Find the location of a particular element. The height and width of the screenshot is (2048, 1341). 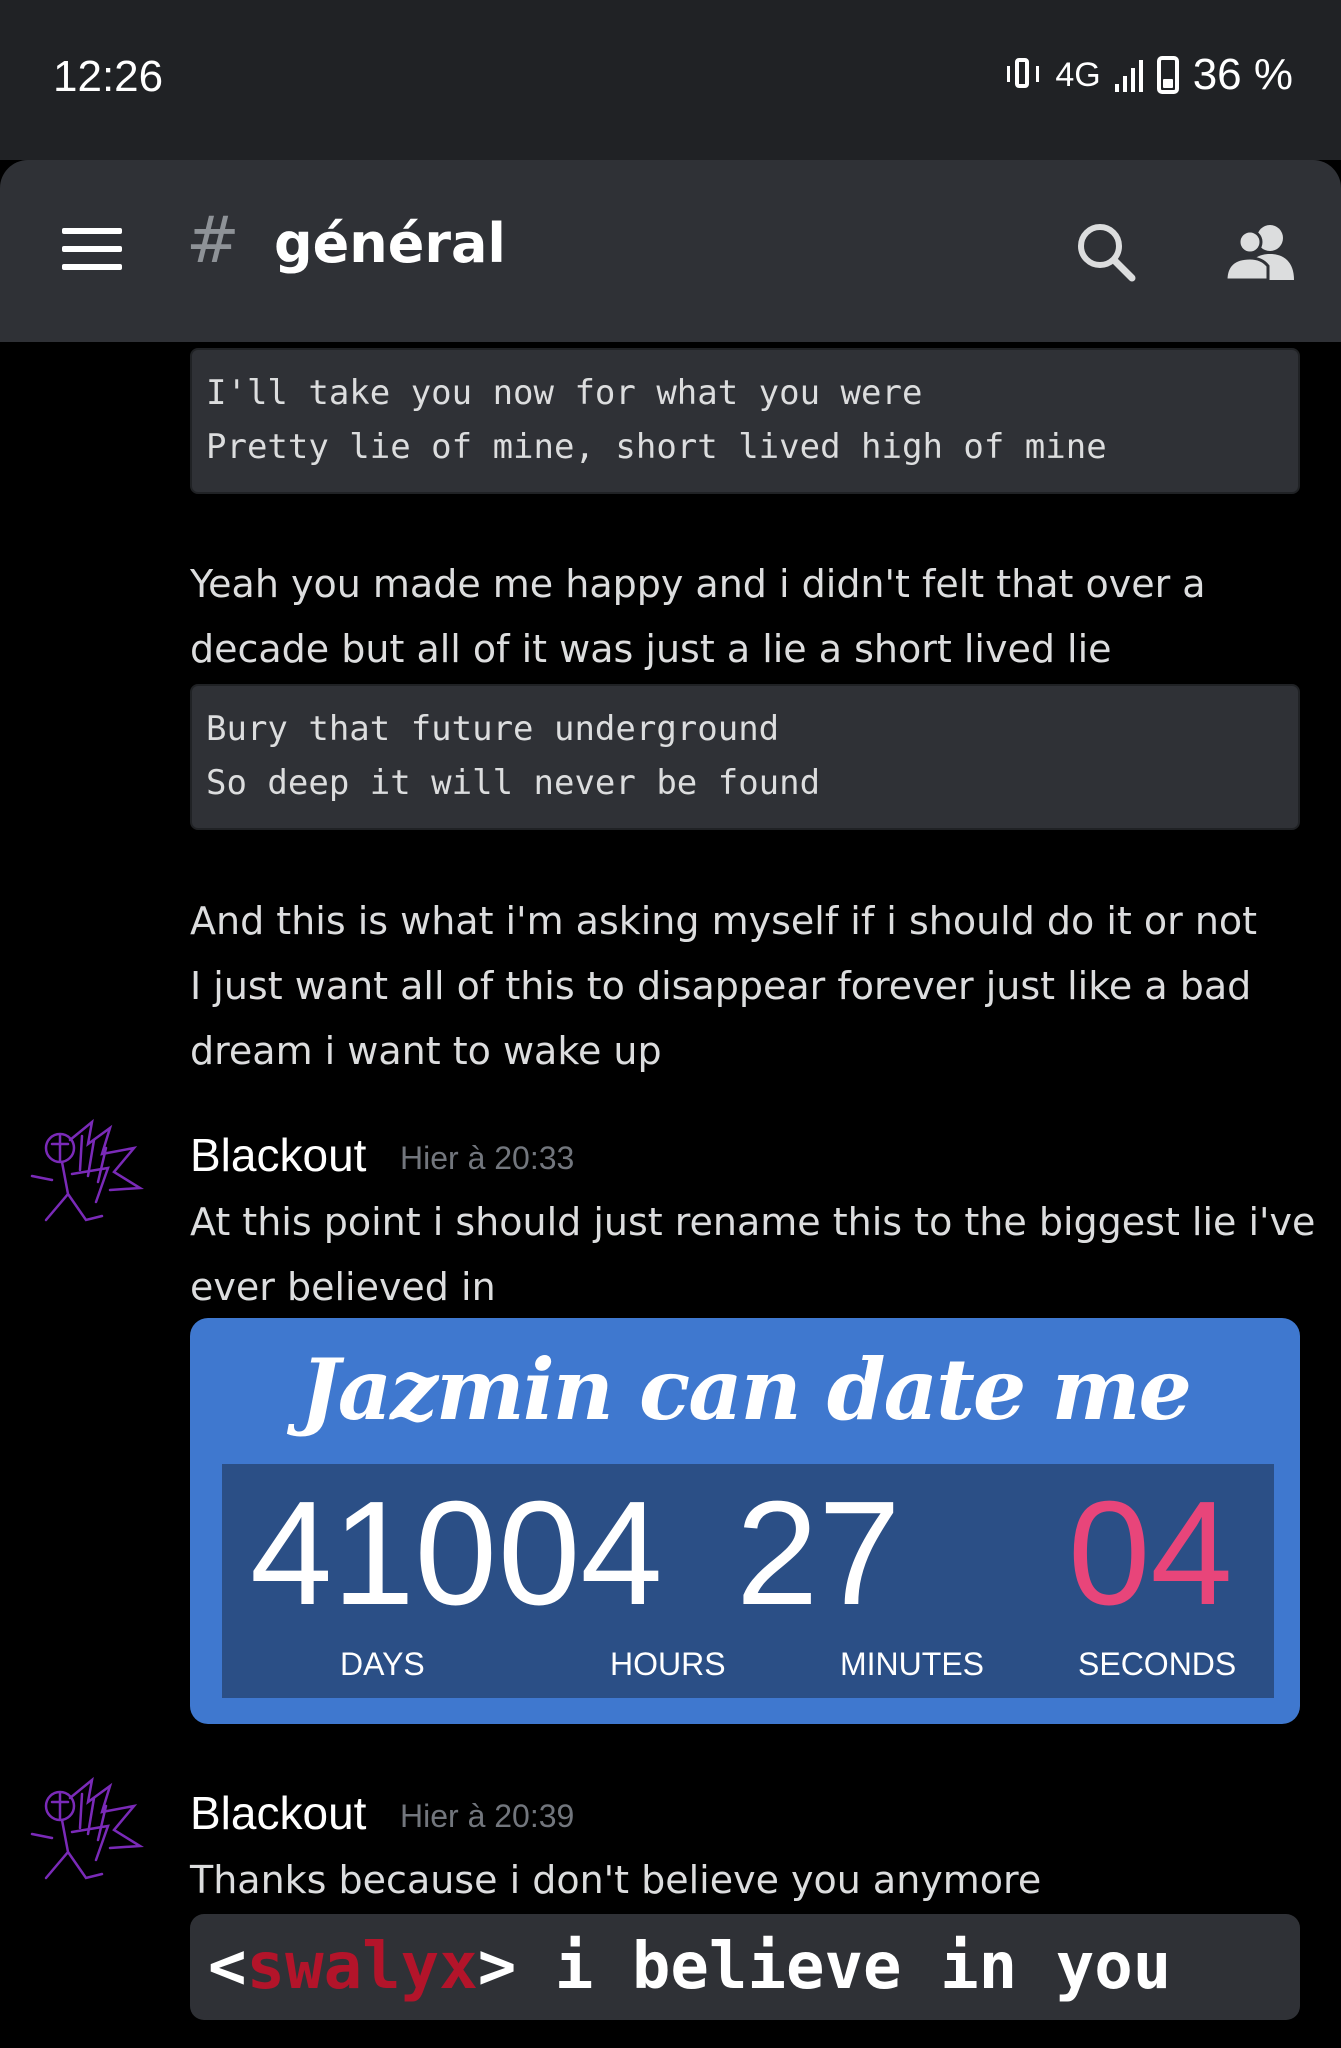

code-line: So deep it will never be found is located at coordinates (513, 783).